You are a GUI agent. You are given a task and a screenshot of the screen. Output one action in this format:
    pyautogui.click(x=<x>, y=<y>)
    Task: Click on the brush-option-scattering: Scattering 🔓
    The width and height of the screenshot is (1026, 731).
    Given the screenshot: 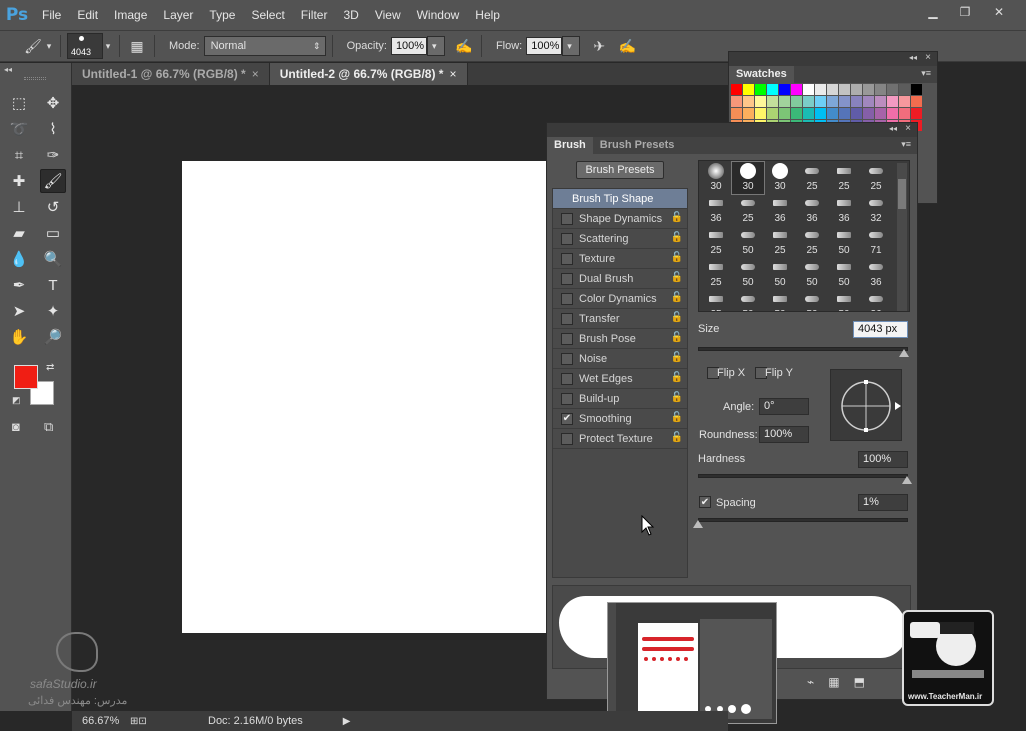 What is the action you would take?
    pyautogui.click(x=620, y=239)
    